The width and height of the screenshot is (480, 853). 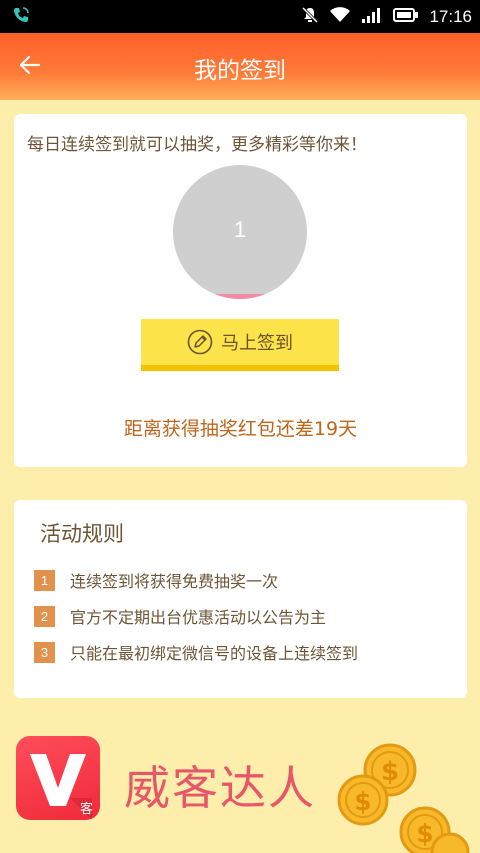 What do you see at coordinates (44, 652) in the screenshot?
I see `rule-number-badge: 3` at bounding box center [44, 652].